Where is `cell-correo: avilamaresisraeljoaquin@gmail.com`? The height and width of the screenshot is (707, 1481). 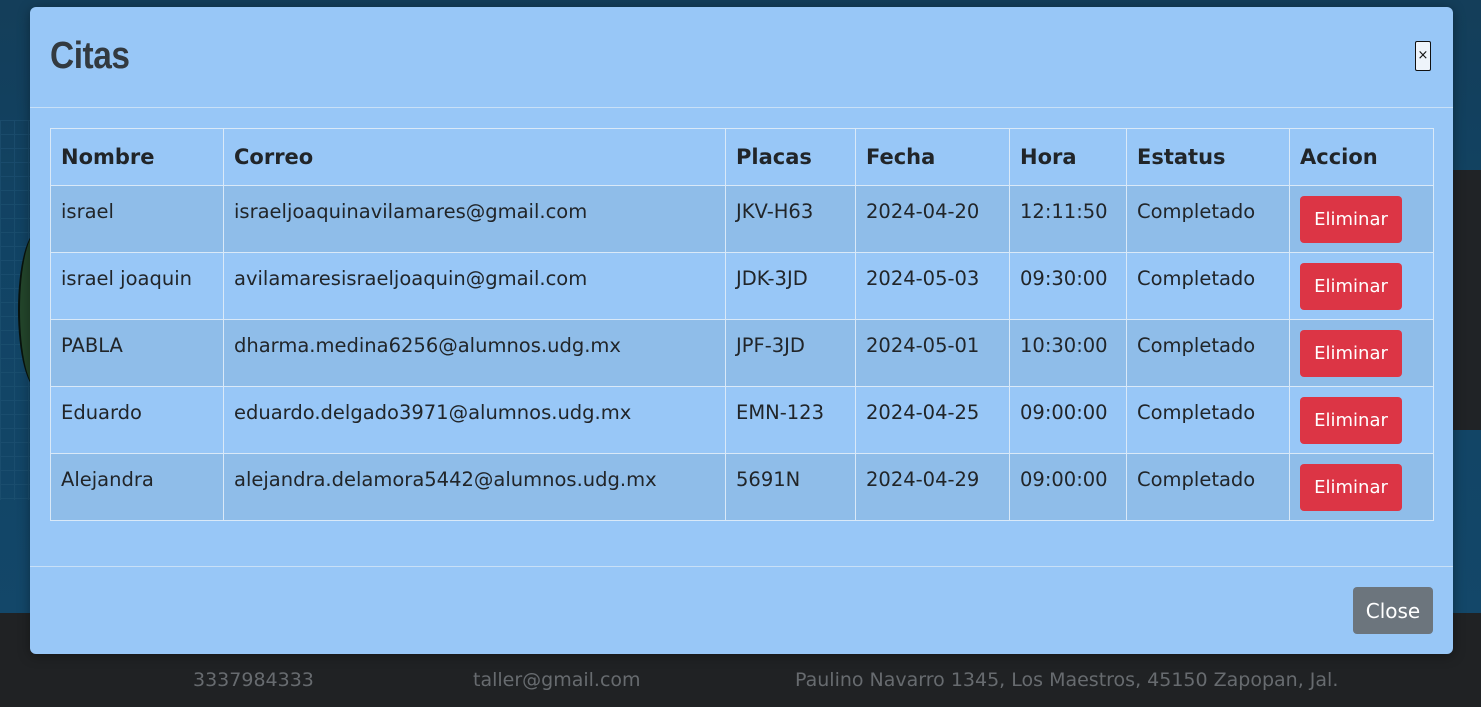 cell-correo: avilamaresisraeljoaquin@gmail.com is located at coordinates (474, 286).